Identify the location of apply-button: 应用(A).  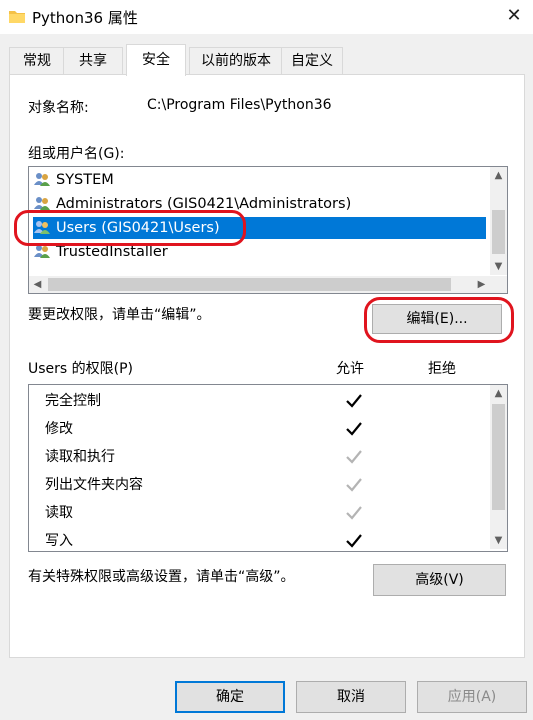
(472, 697).